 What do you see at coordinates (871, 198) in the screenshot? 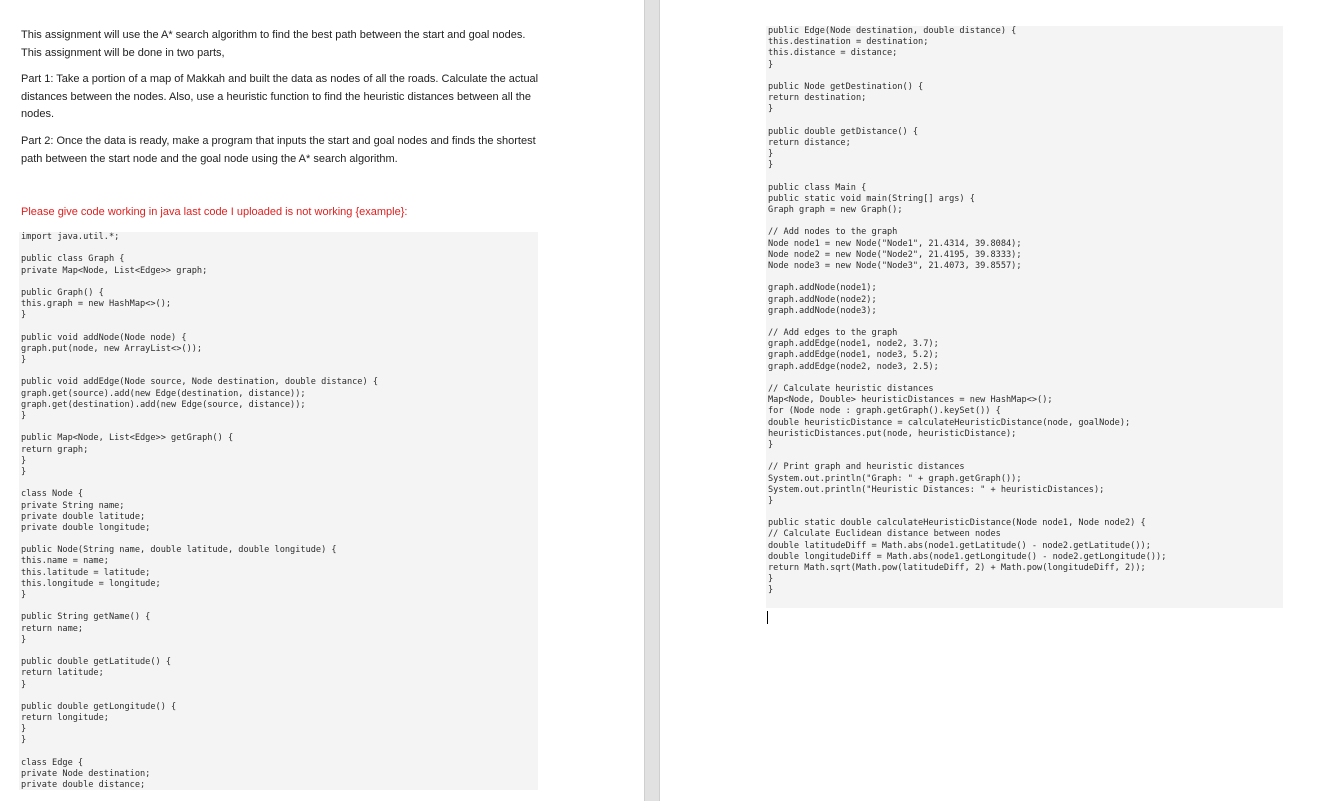
I see `code-line: public static void main(String[] args) {` at bounding box center [871, 198].